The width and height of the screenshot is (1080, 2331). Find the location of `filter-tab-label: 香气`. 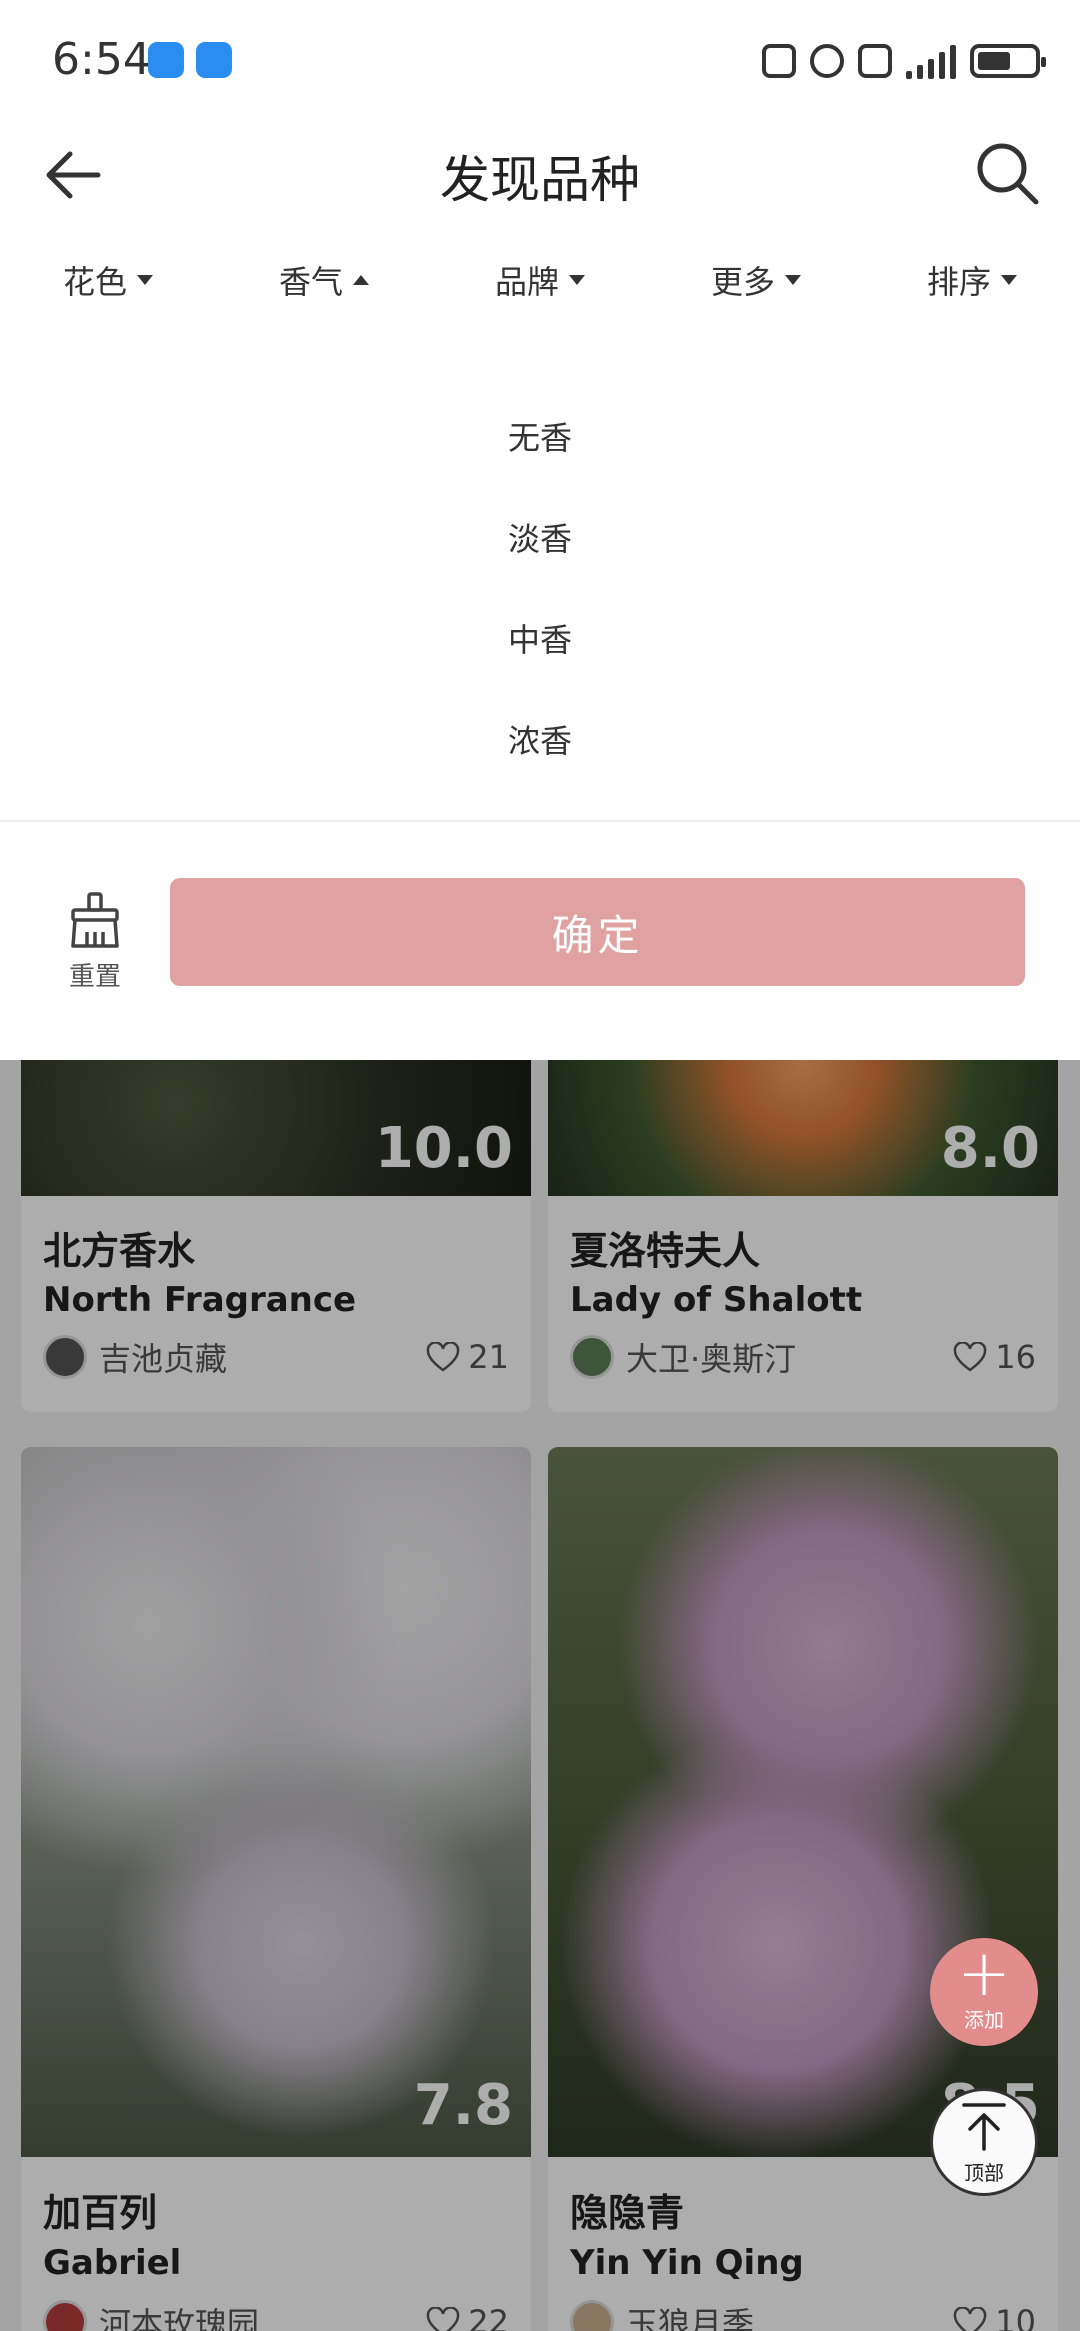

filter-tab-label: 香气 is located at coordinates (310, 282).